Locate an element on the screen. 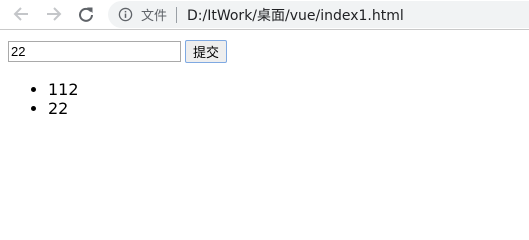  url-text: D:/ItWork/桌面/vue/index1.html is located at coordinates (295, 15).